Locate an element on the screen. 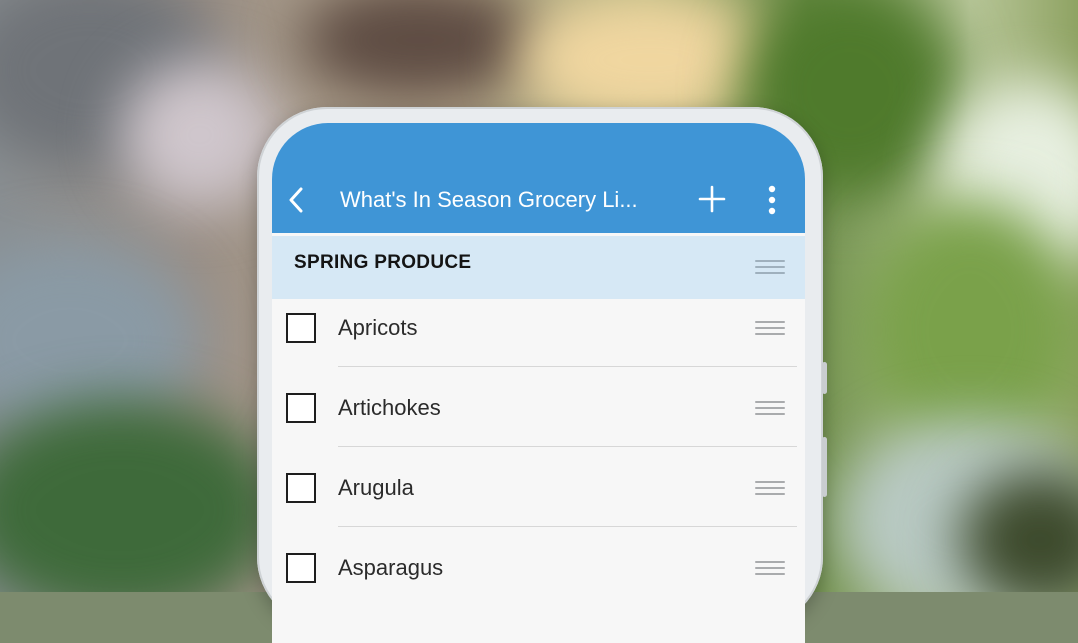 Image resolution: width=1078 pixels, height=643 pixels. back-button is located at coordinates (296, 200).